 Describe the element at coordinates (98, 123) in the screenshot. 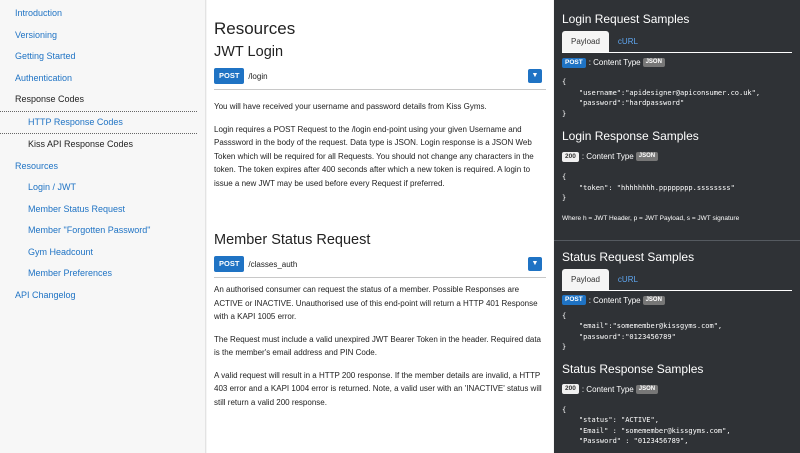

I see `sidebar-item-http-response-codes: HTTP Response Codes` at that location.